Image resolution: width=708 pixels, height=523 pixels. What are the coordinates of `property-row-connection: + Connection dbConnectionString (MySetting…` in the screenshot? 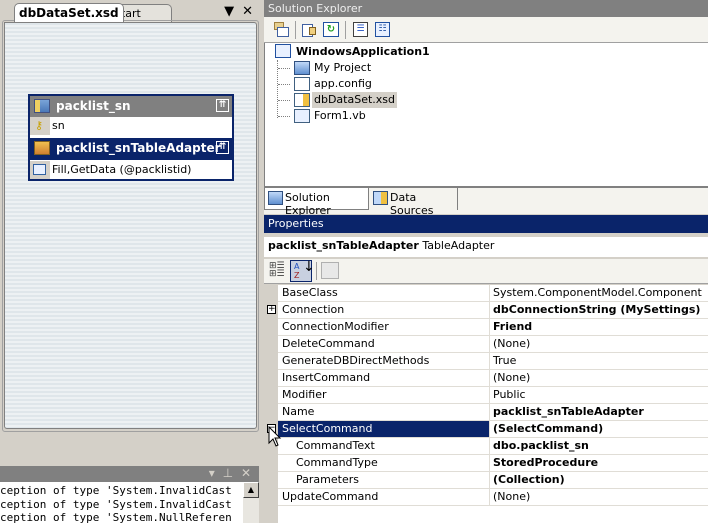 It's located at (487, 310).